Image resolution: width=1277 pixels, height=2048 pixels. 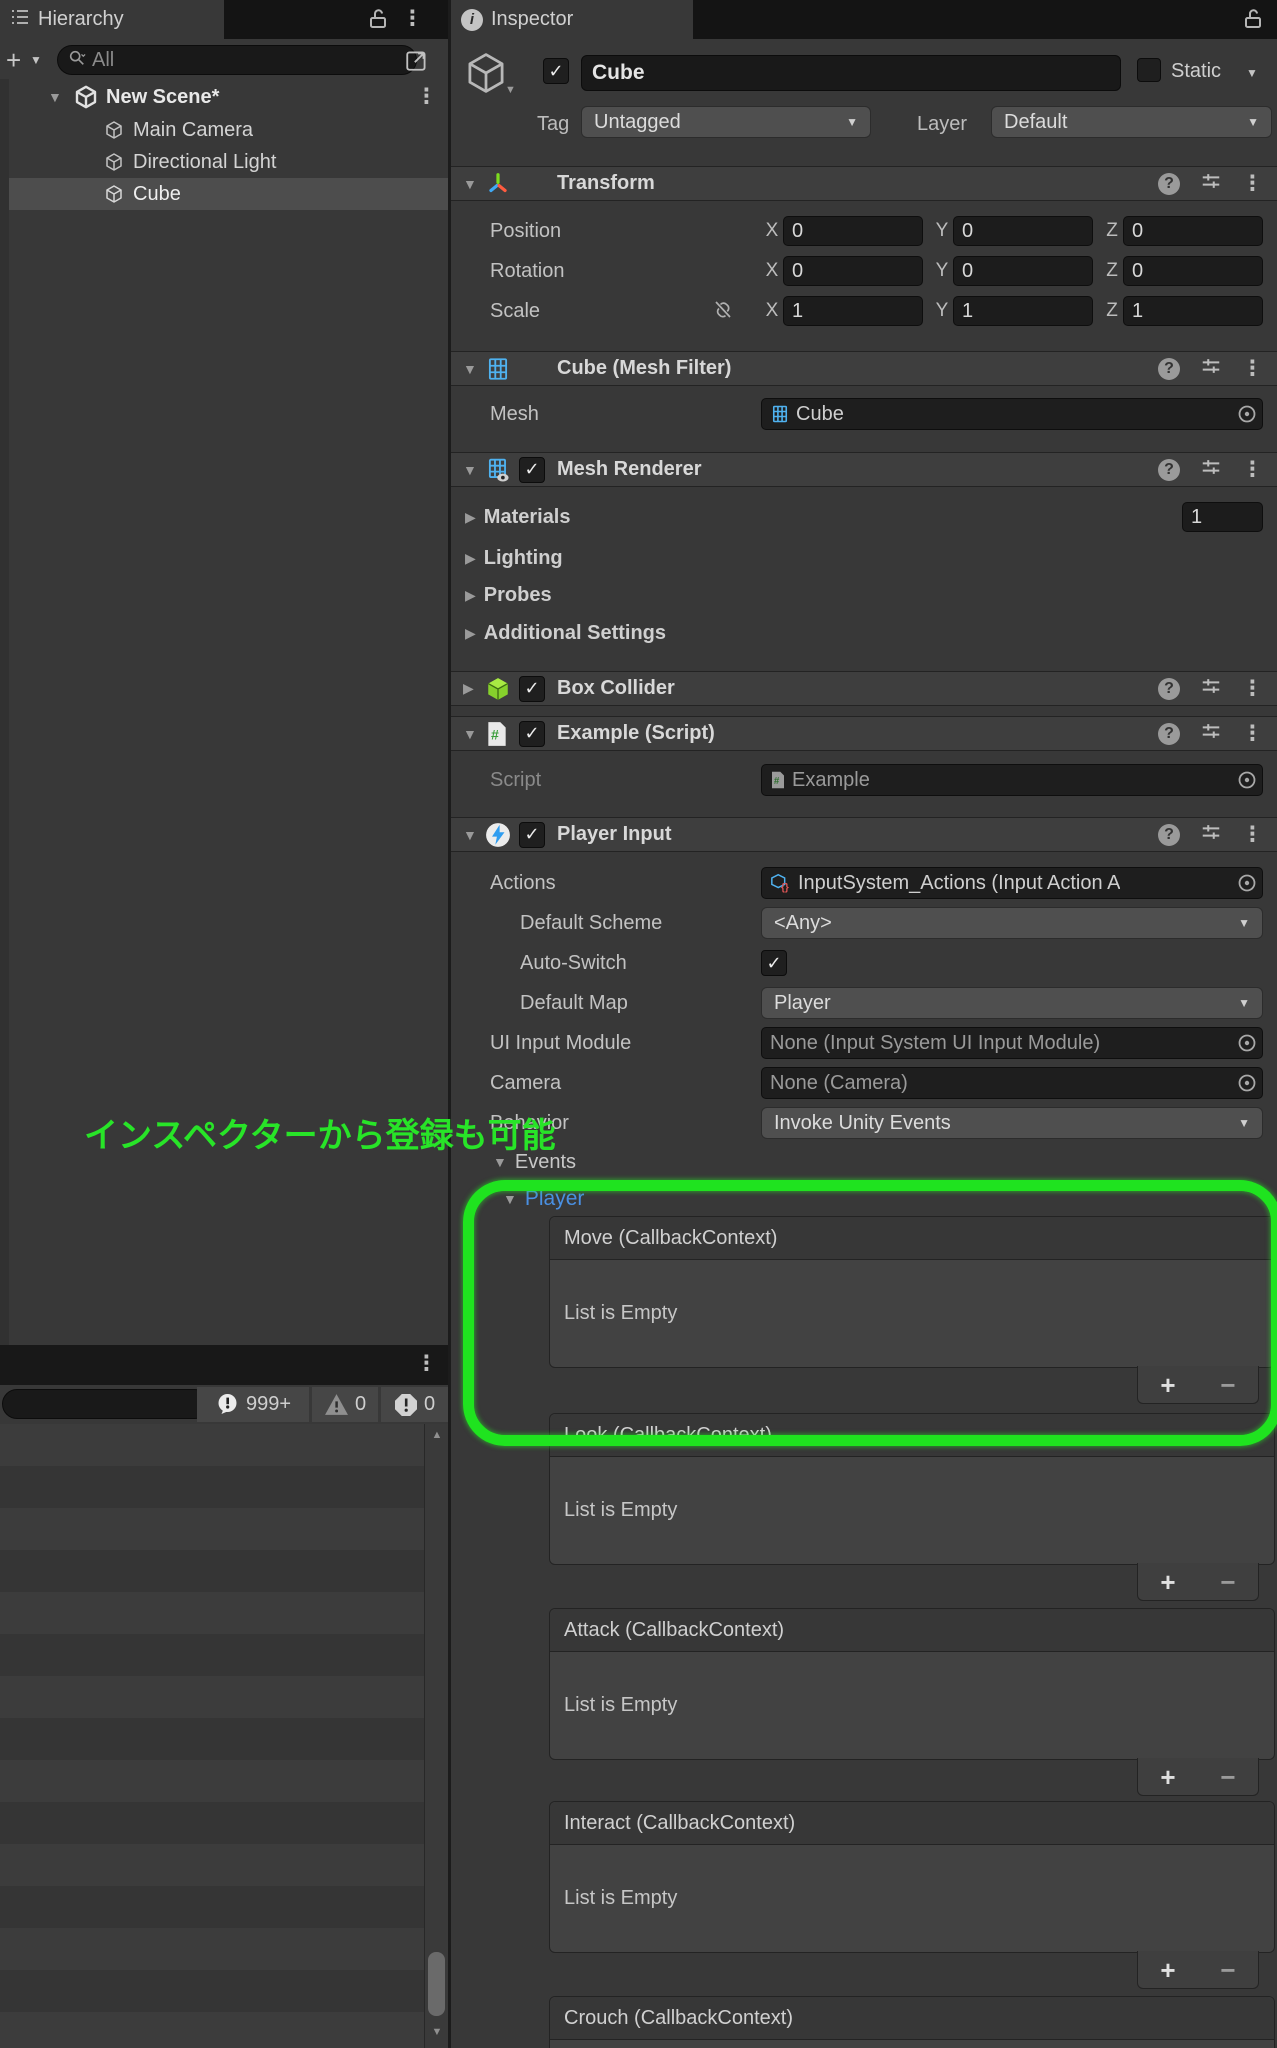 I want to click on scrollbar-thumb, so click(x=436, y=1984).